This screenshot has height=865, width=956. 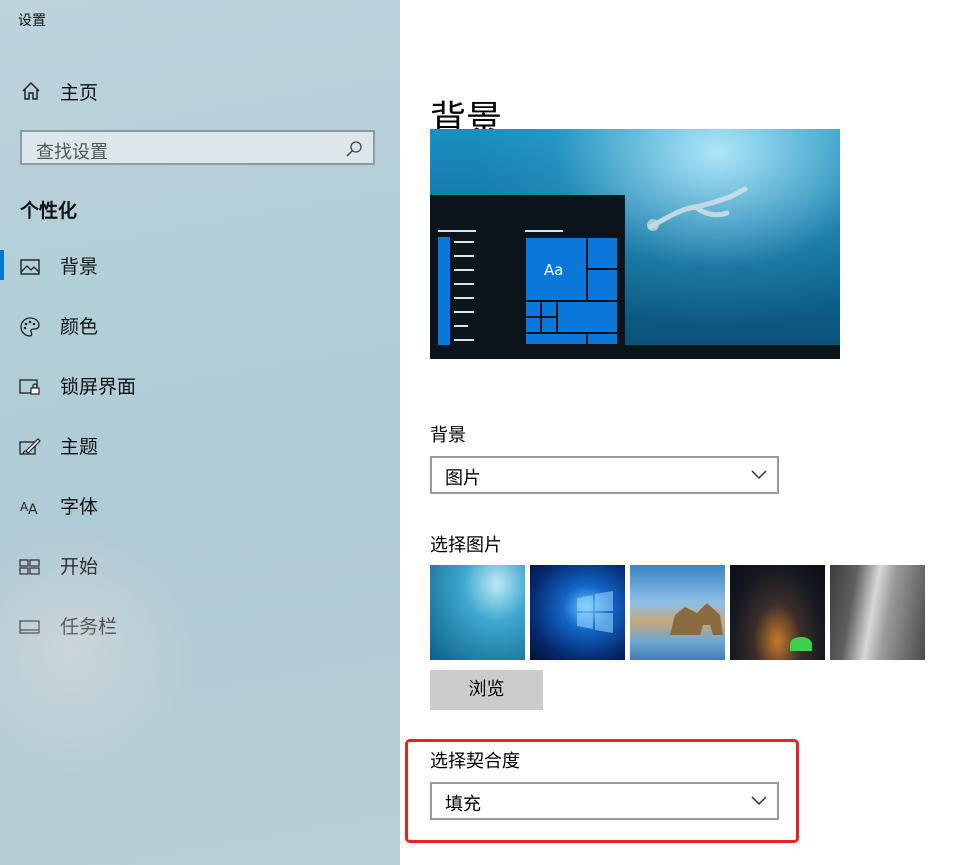 I want to click on brush-icon, so click(x=30, y=446).